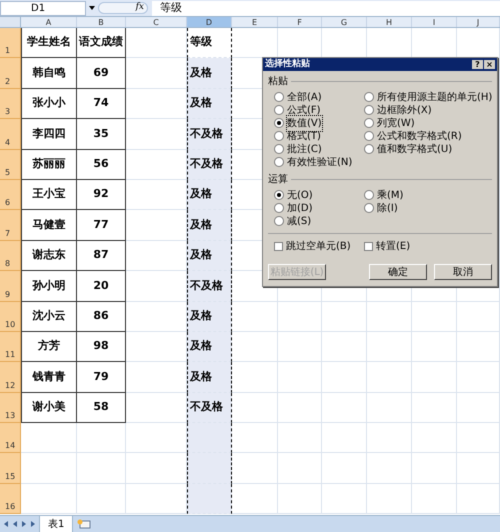 This screenshot has height=532, width=500. I want to click on dialog-title: 选择性粘贴, so click(288, 64).